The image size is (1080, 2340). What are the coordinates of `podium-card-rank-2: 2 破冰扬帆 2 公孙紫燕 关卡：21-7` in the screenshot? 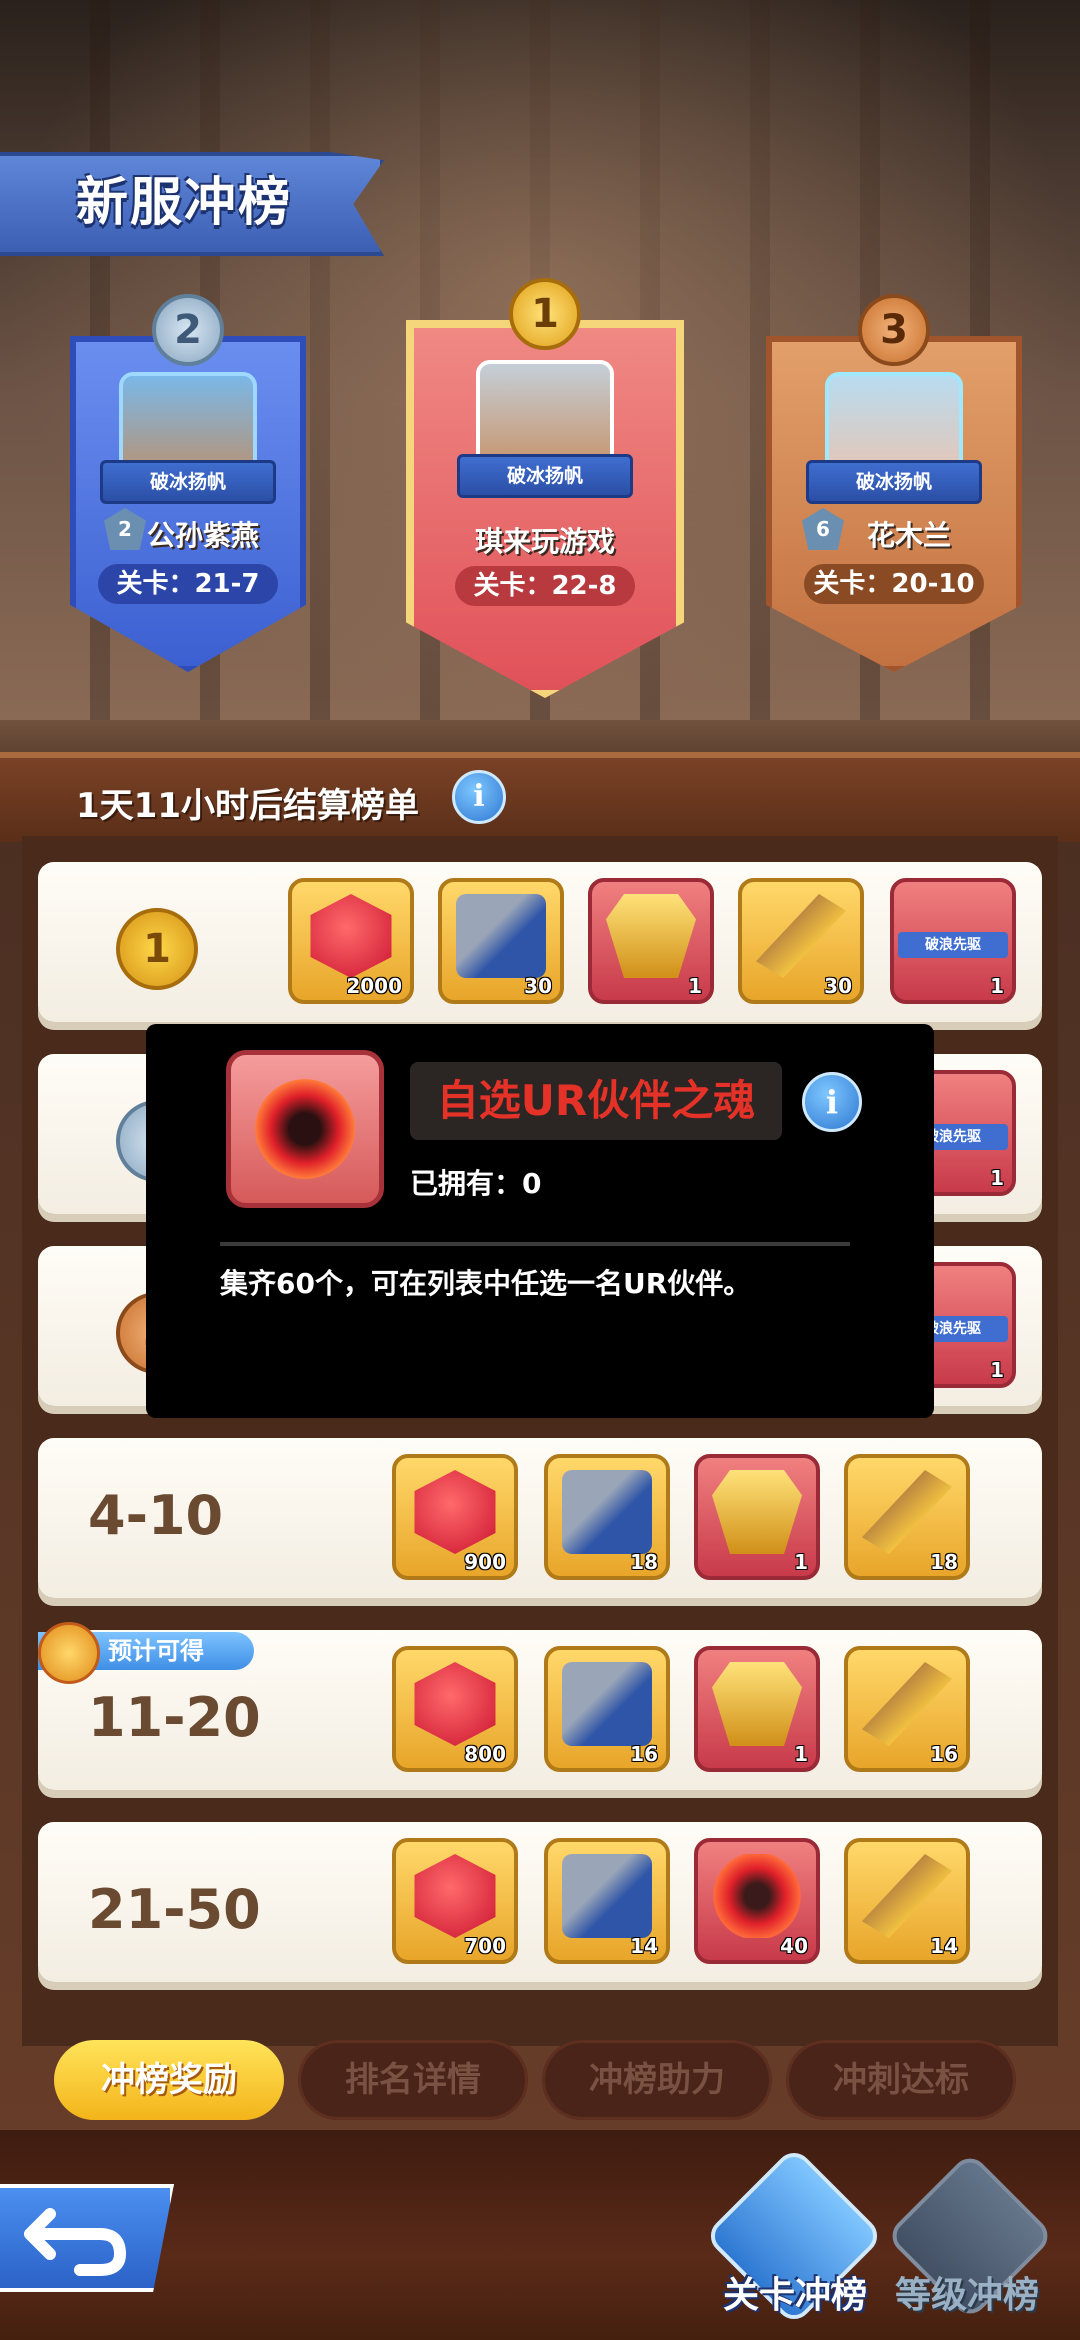 It's located at (188, 483).